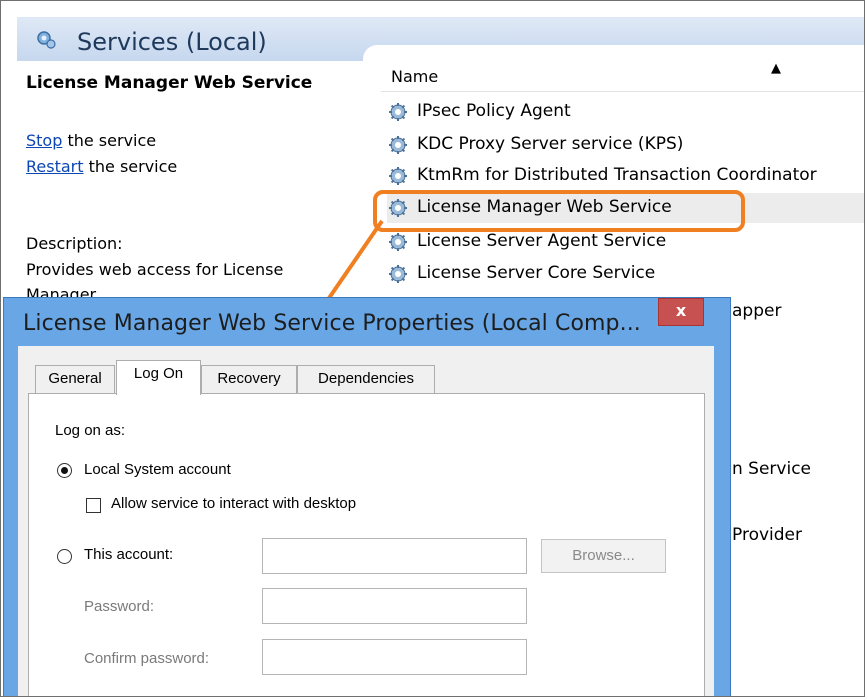 The image size is (865, 697). I want to click on confirm-password-field, so click(394, 657).